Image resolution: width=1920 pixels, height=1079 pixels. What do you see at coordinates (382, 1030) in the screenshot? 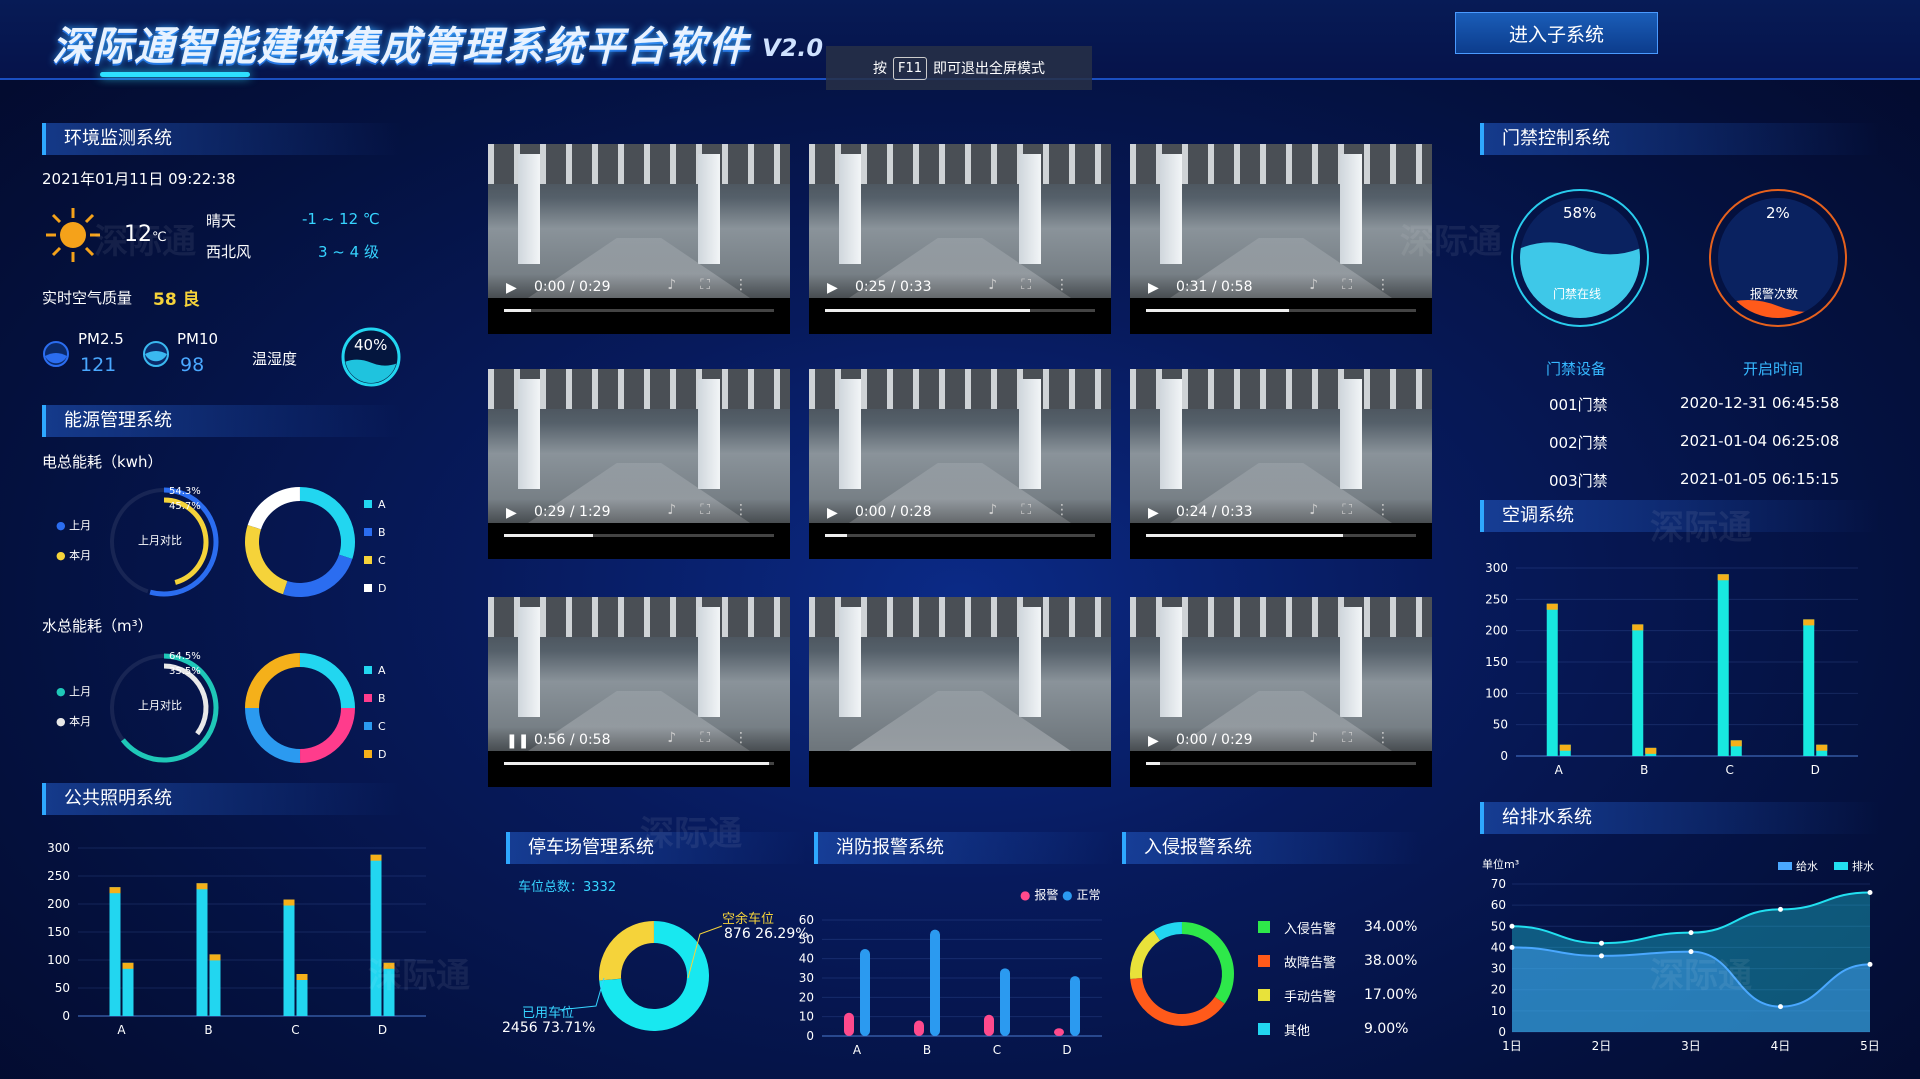
I see `x-tick-label: D` at bounding box center [382, 1030].